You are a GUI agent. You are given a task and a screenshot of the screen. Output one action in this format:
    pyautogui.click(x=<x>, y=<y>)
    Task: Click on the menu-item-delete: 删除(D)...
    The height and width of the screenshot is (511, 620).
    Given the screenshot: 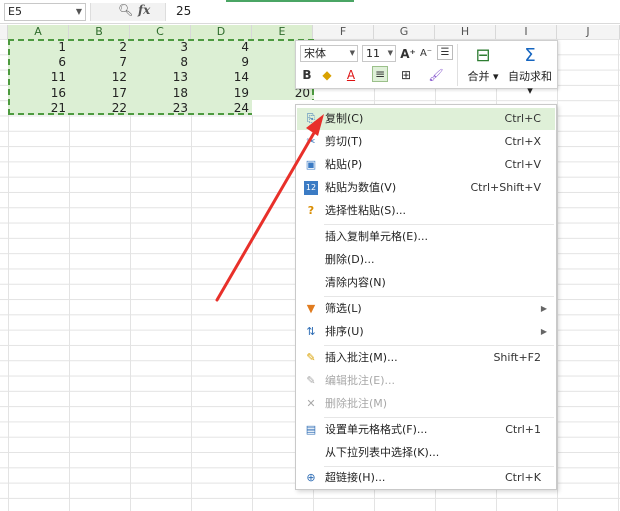 What is the action you would take?
    pyautogui.click(x=426, y=260)
    